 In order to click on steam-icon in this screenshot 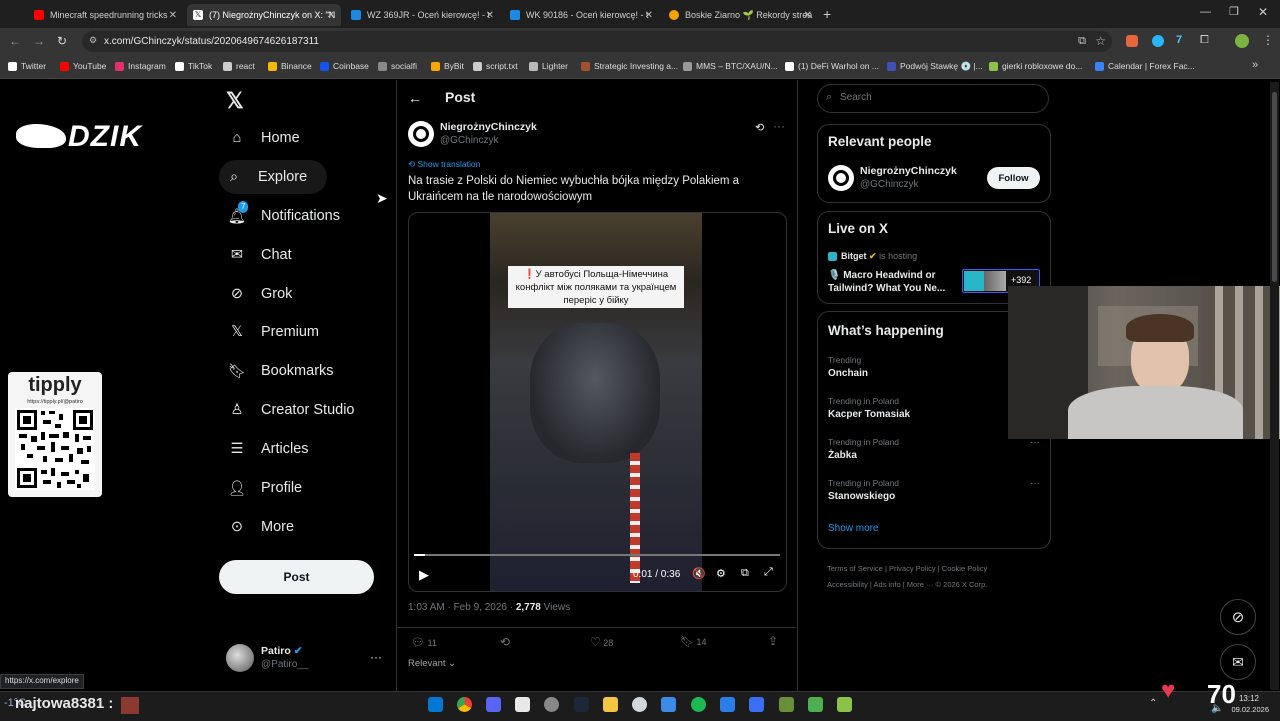, I will do `click(581, 704)`.